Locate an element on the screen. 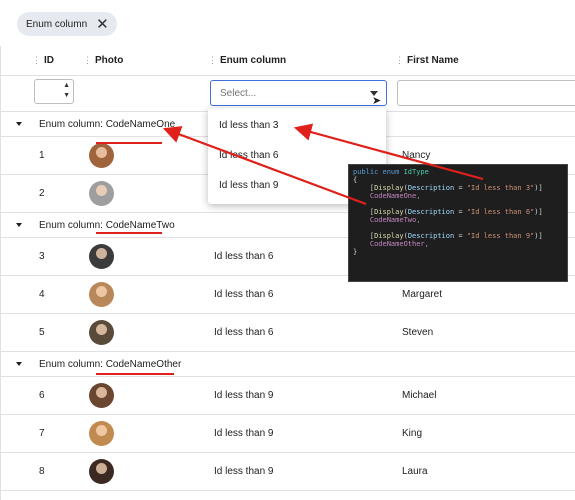 Image resolution: width=575 pixels, height=500 pixels. group-row-label: Enum column: CodeNameTwo is located at coordinates (107, 225).